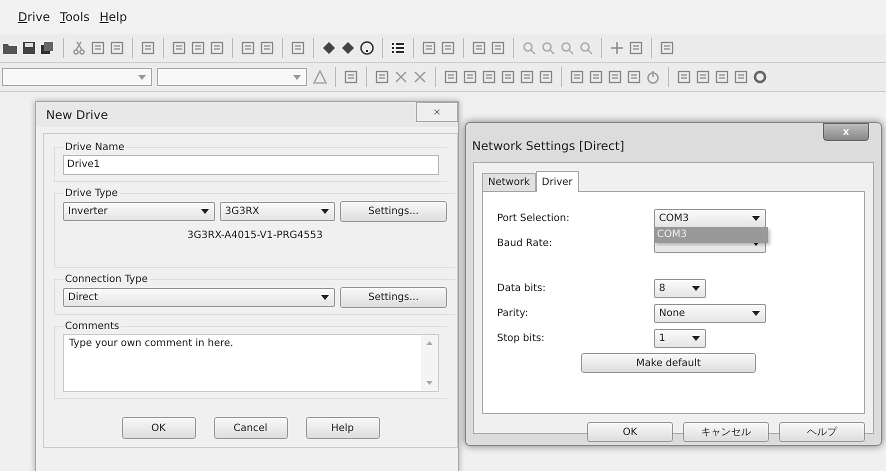 Image resolution: width=886 pixels, height=471 pixels. Describe the element at coordinates (255, 235) in the screenshot. I see `model-description: 3G3RX-A4015-V1-PRG4553` at that location.